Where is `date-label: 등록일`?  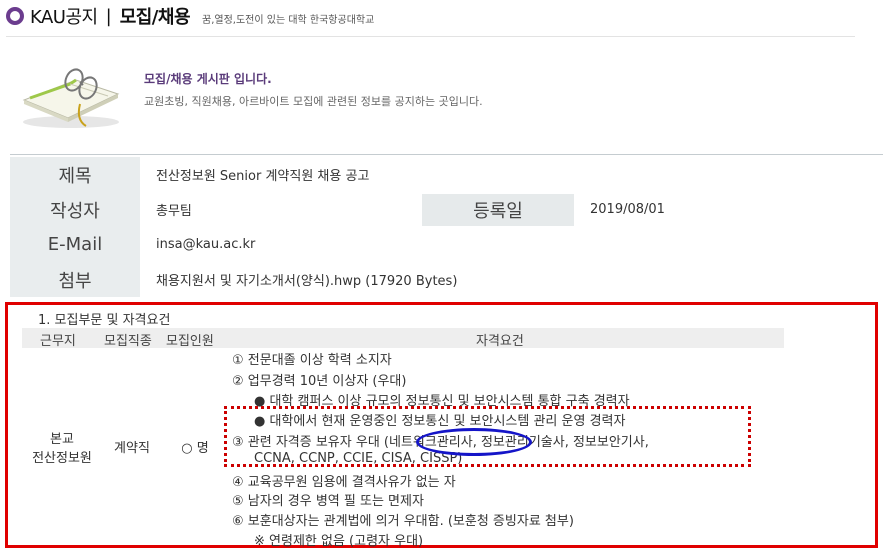
date-label: 등록일 is located at coordinates (498, 210).